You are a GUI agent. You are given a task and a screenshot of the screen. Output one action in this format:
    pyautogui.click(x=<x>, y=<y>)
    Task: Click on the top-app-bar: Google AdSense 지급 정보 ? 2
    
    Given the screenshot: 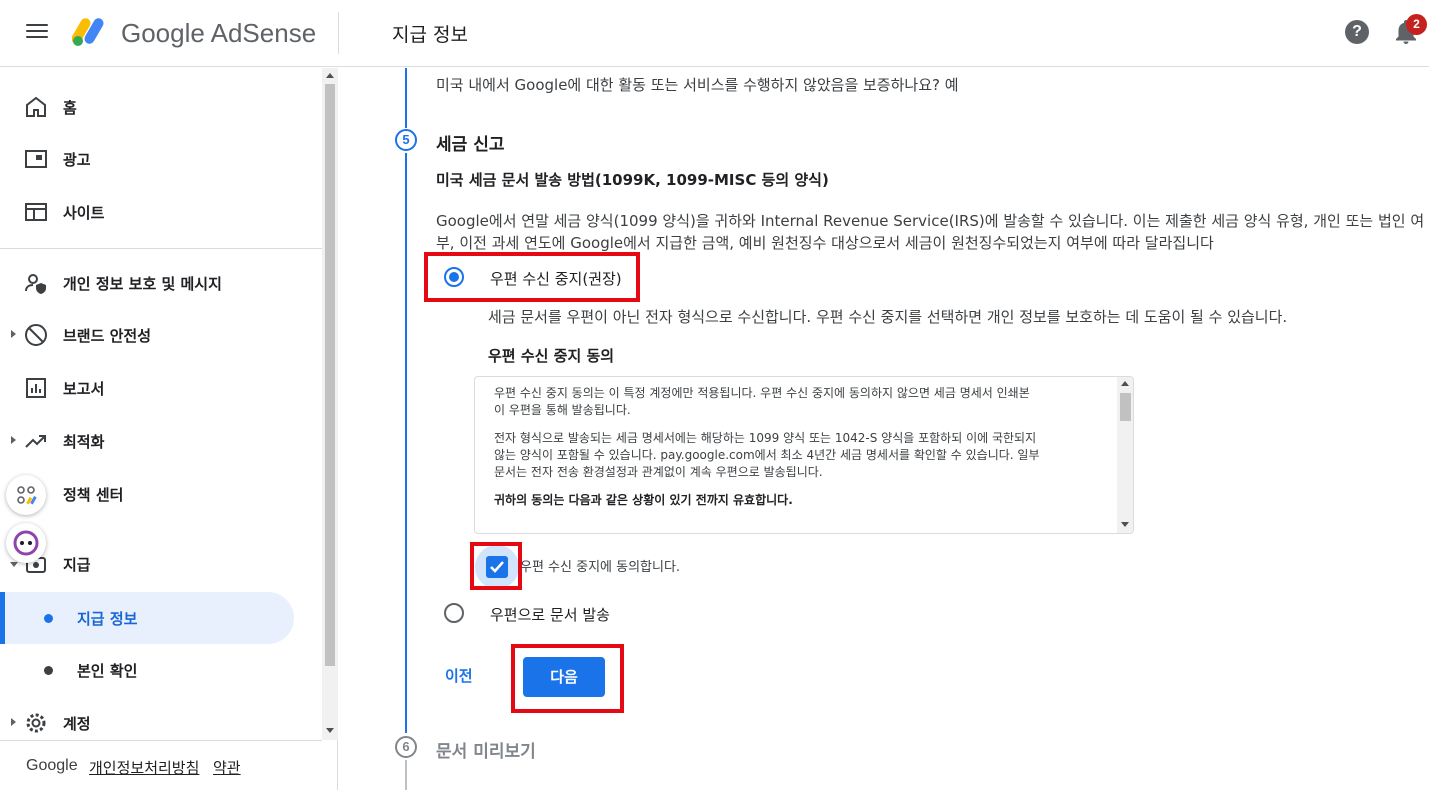 What is the action you would take?
    pyautogui.click(x=714, y=33)
    